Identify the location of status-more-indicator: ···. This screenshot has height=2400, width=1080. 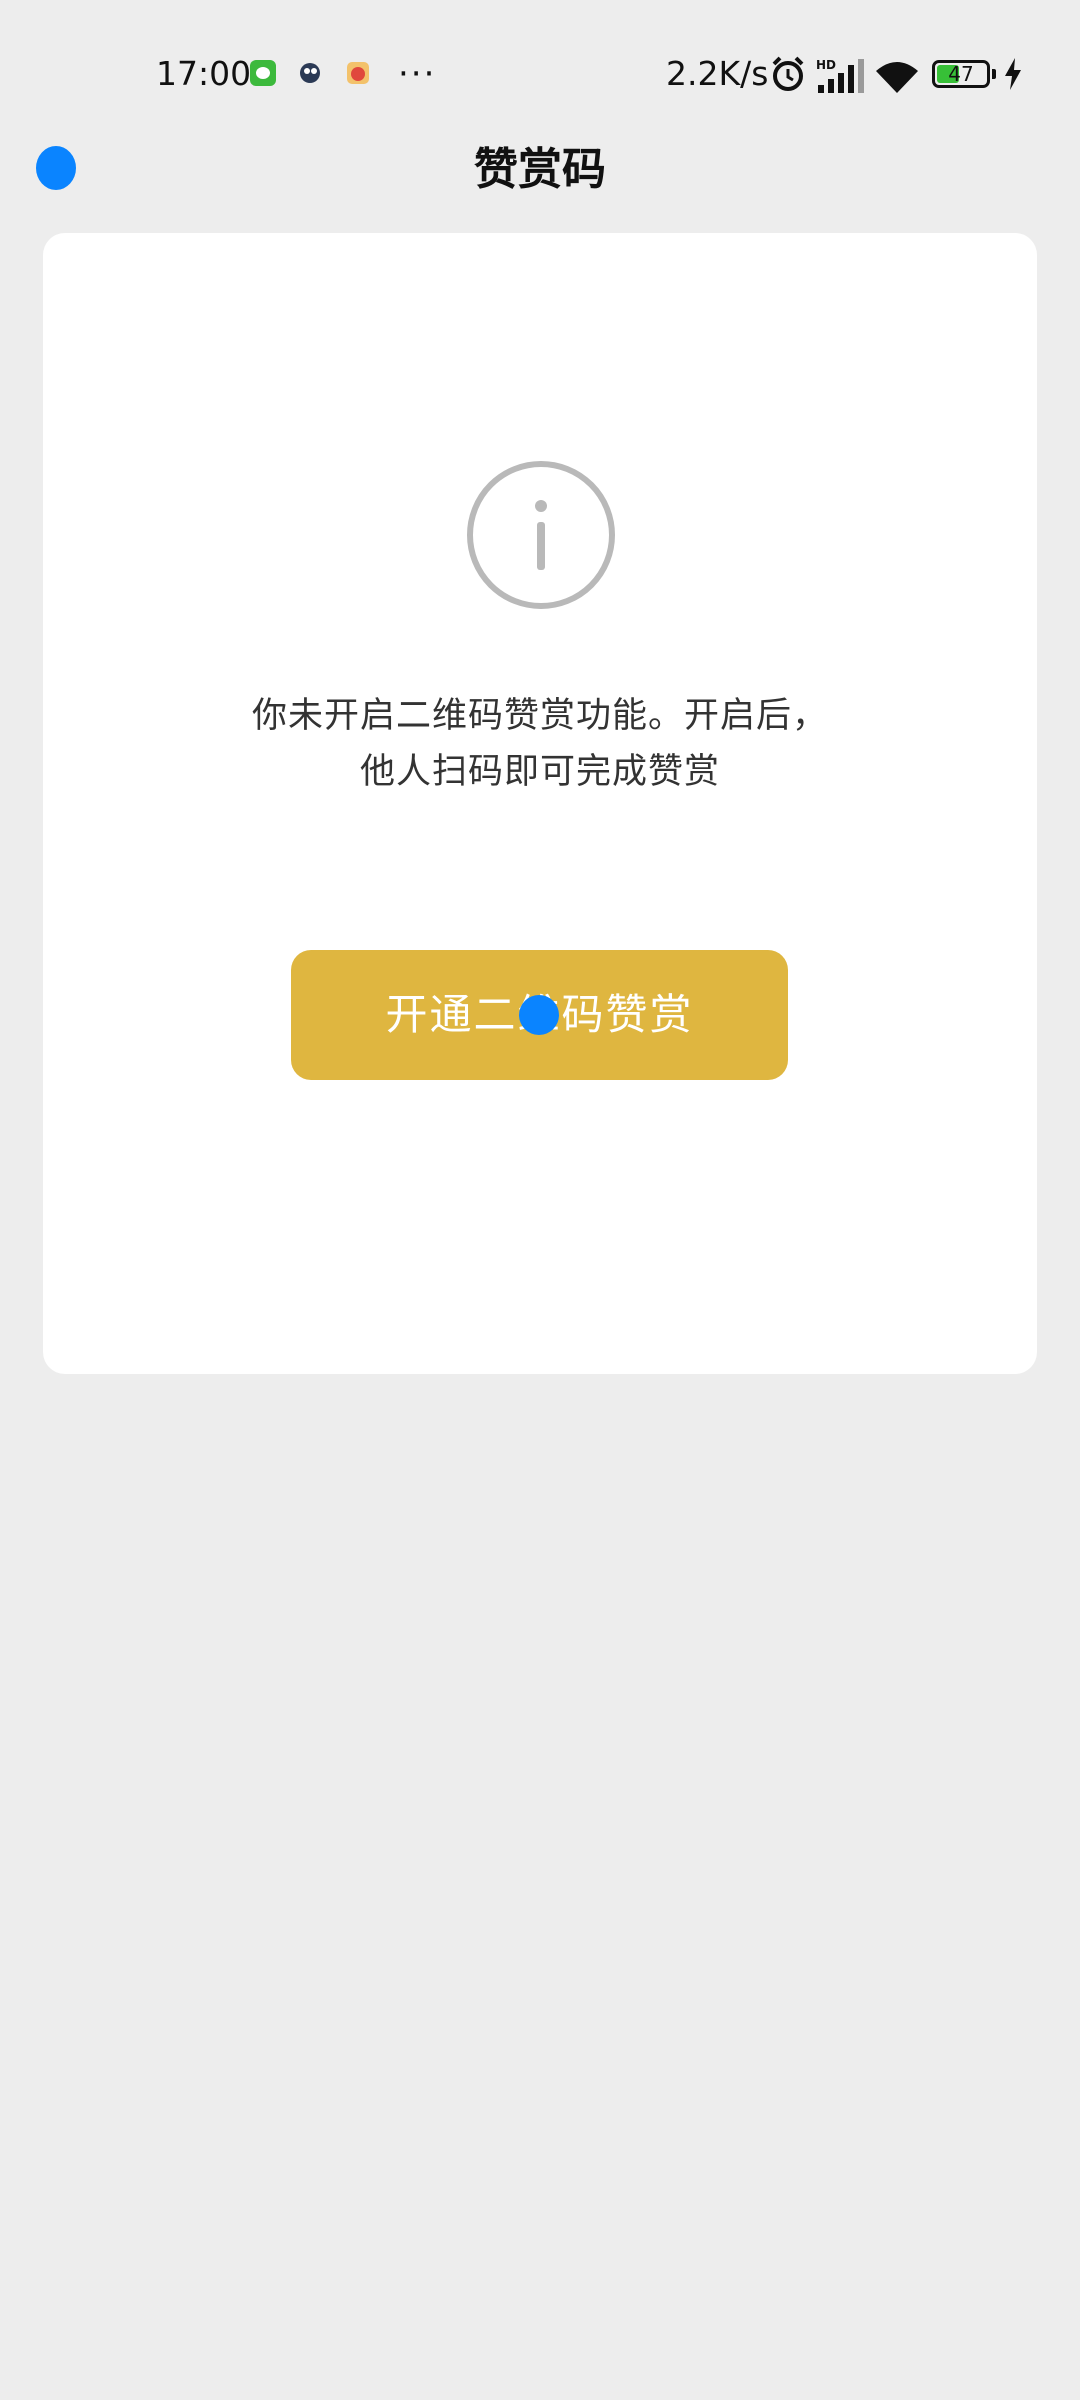
(417, 74).